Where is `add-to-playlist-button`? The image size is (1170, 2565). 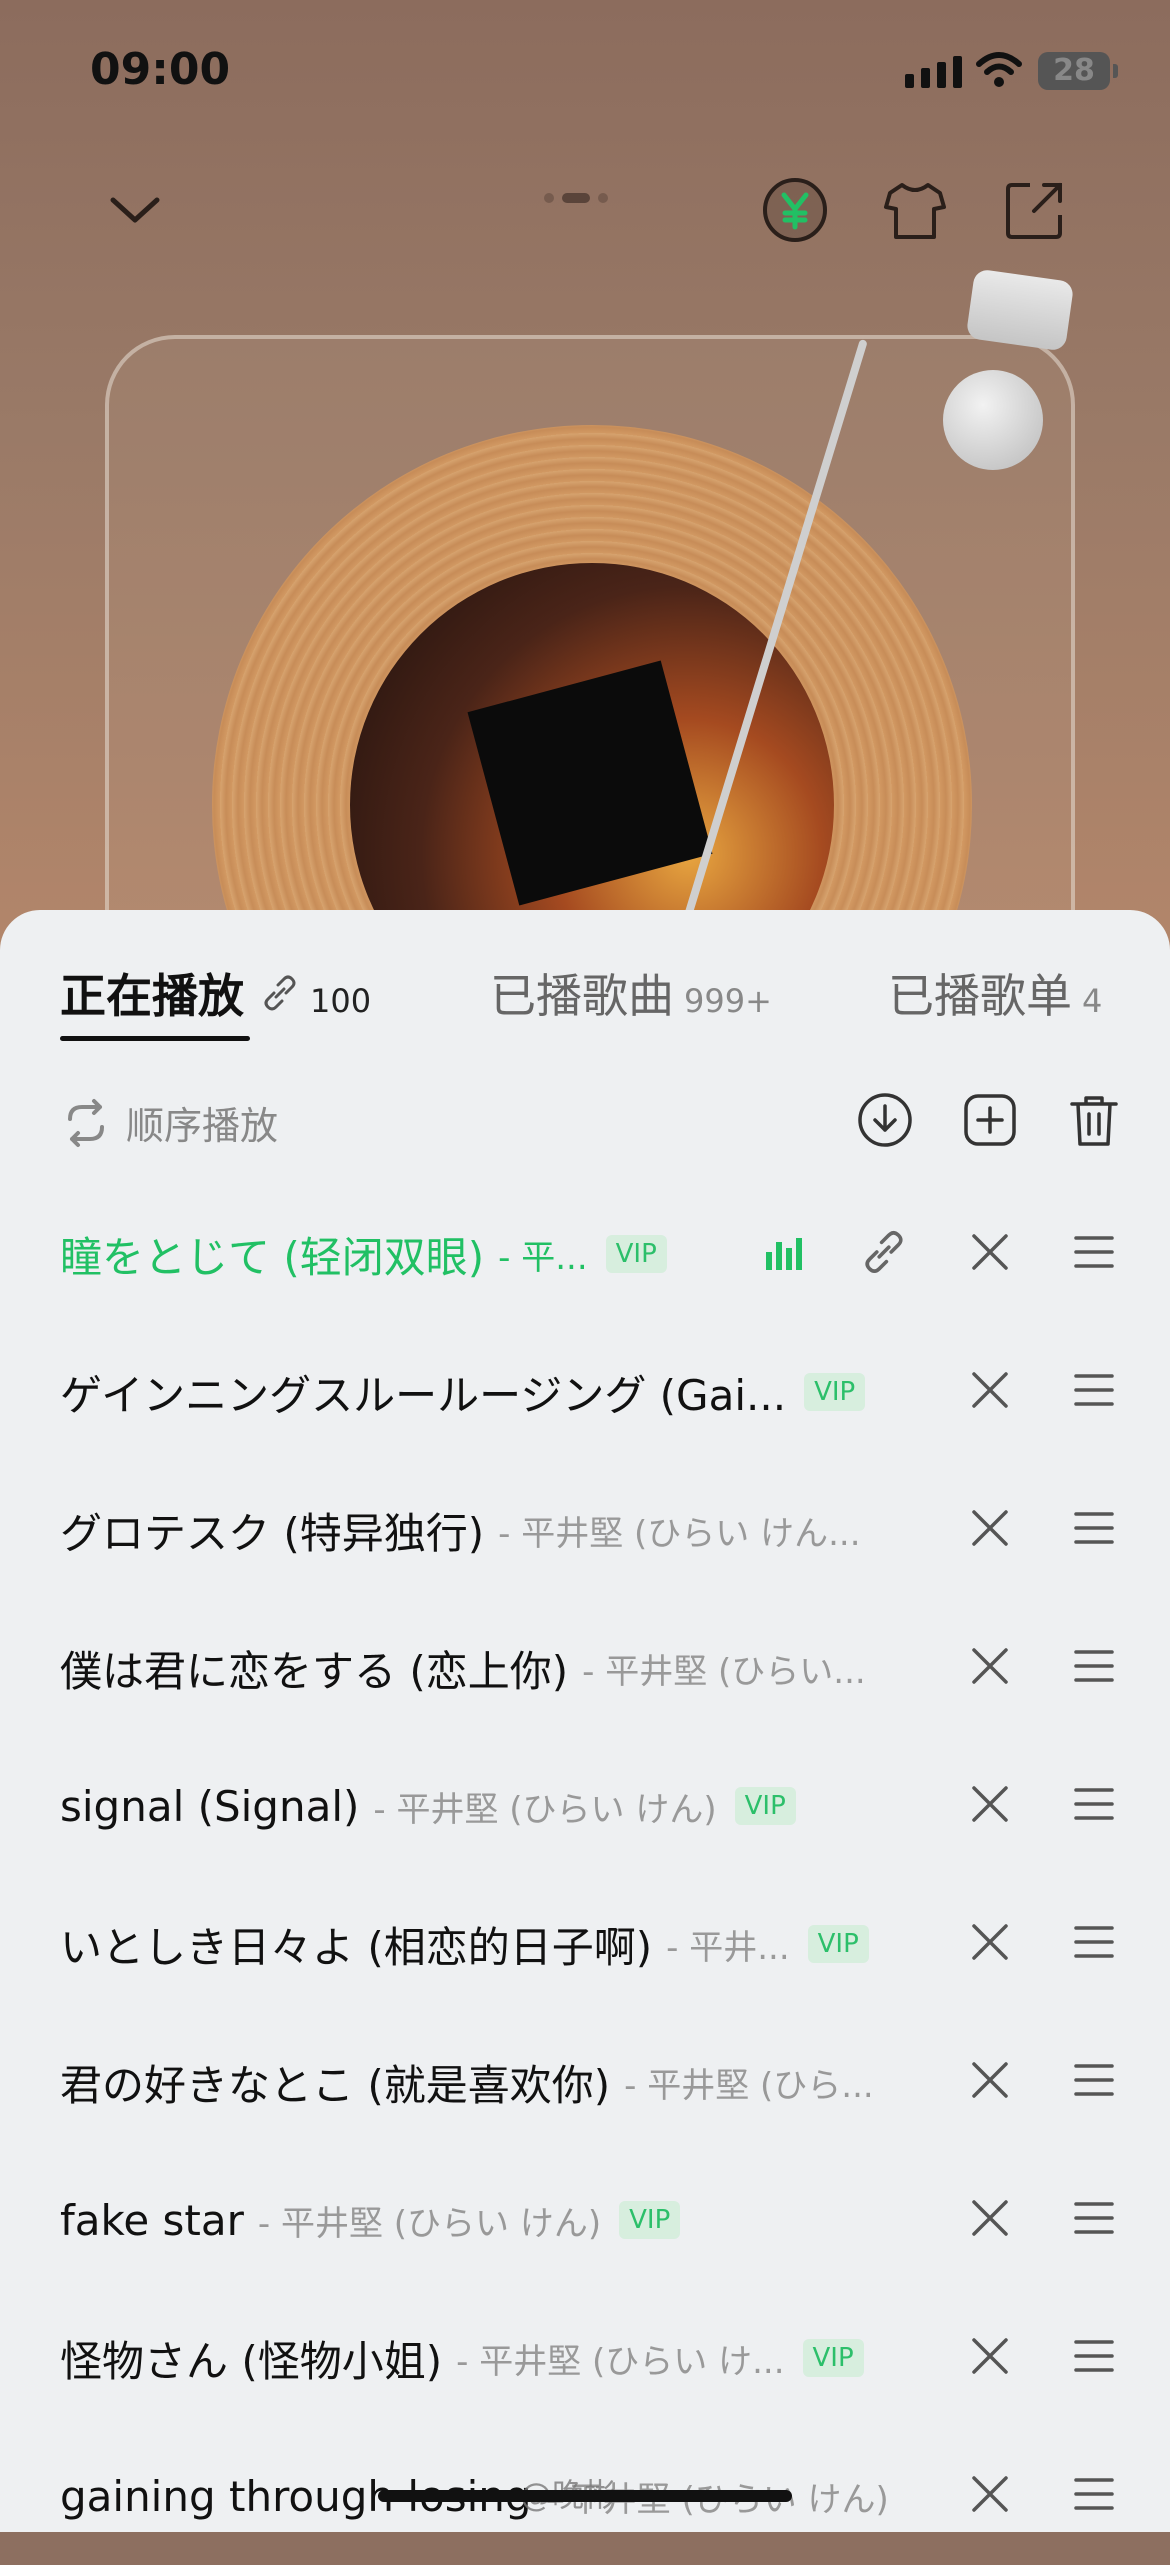
add-to-playlist-button is located at coordinates (990, 1120).